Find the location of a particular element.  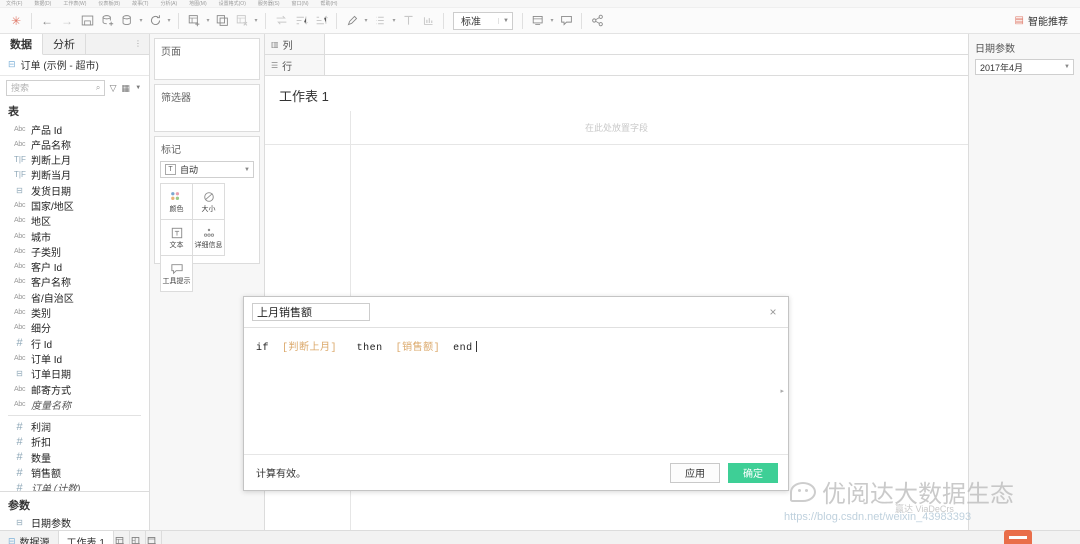

refresh-icon is located at coordinates (155, 21).